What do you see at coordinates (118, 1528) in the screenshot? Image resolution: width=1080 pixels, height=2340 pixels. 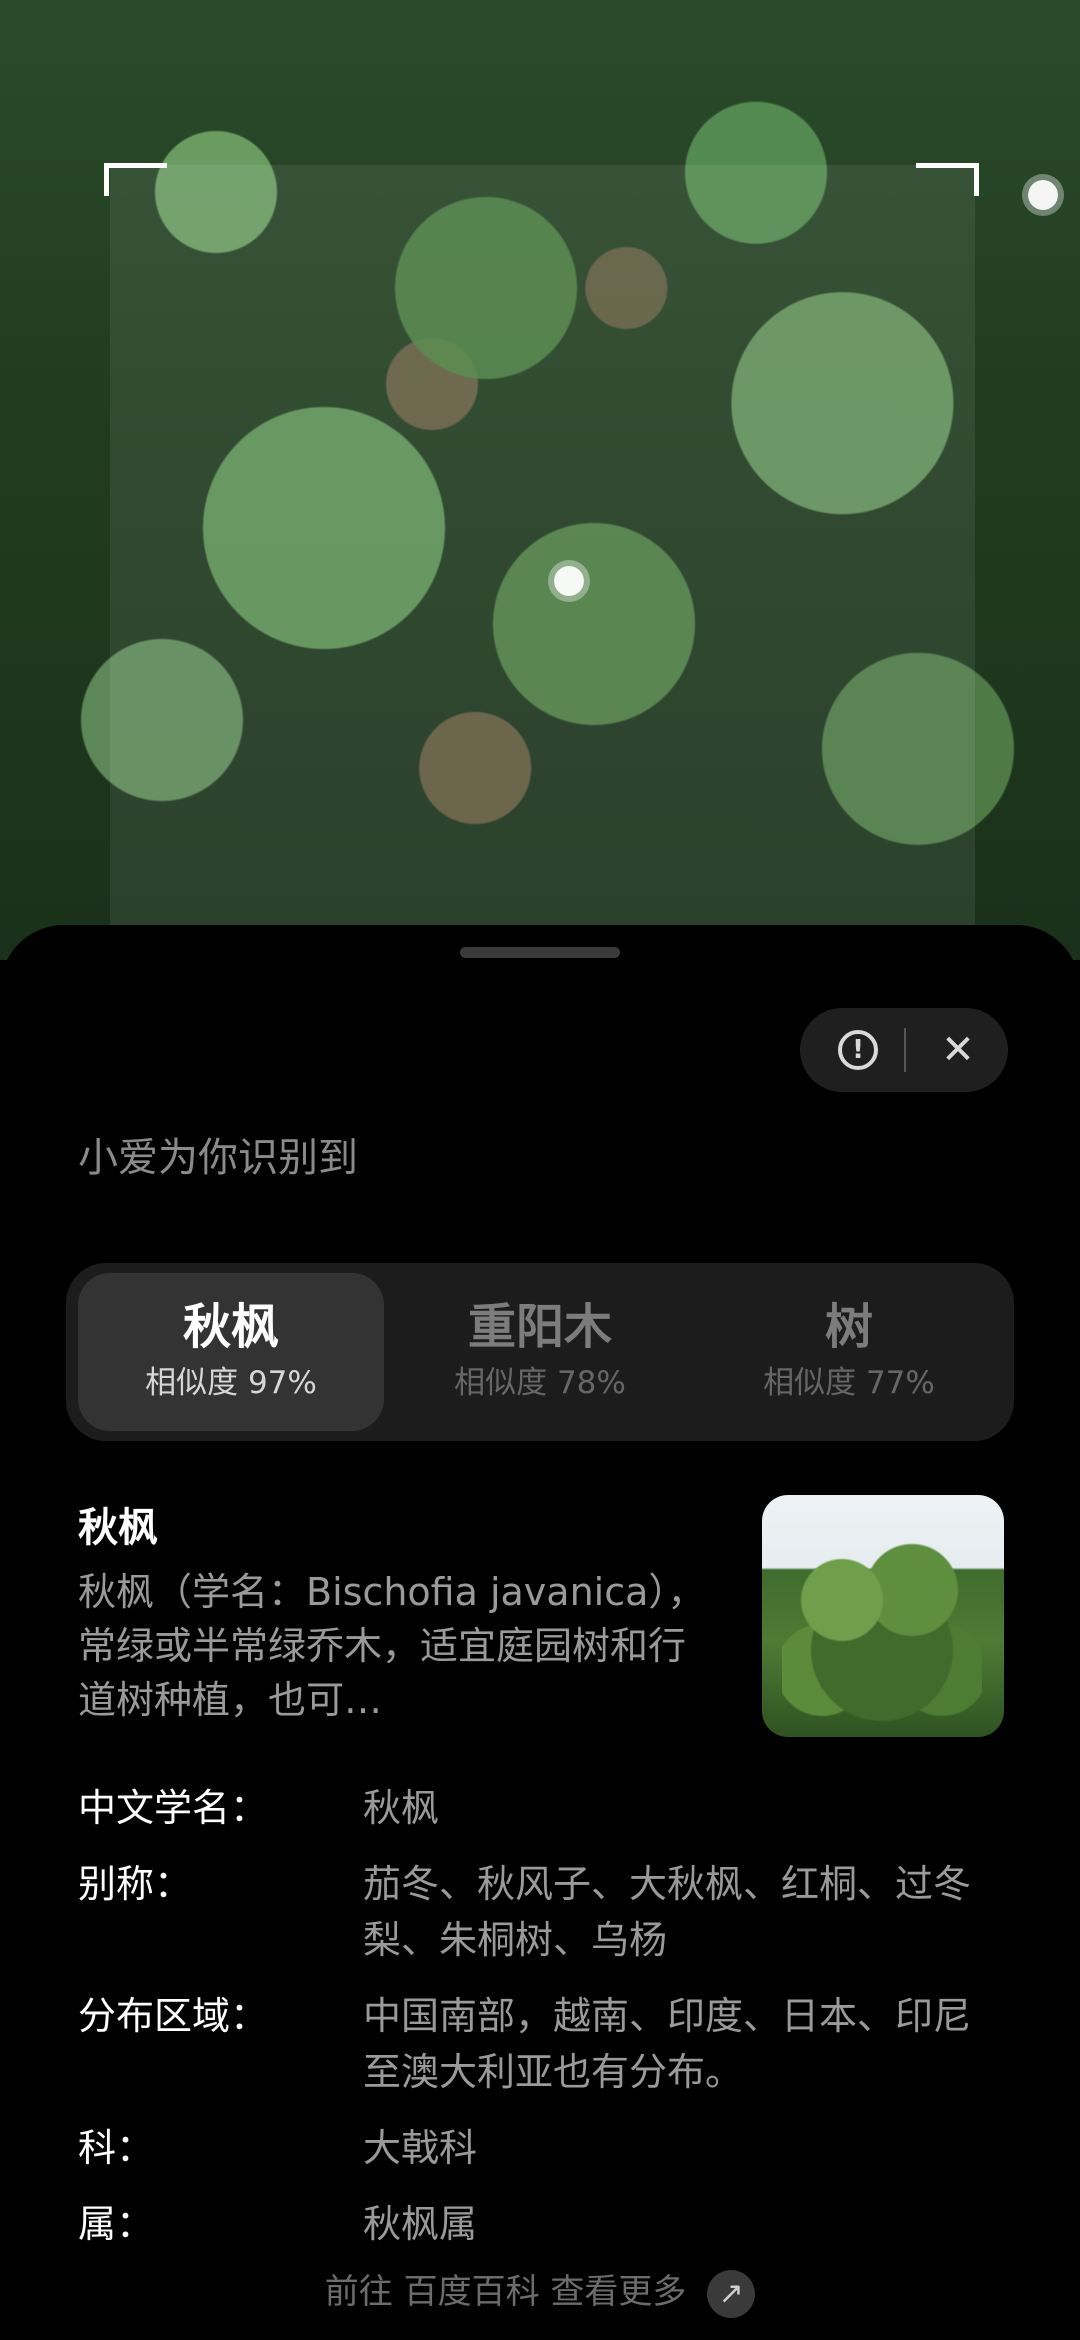 I see `detail-title: 秋枫` at bounding box center [118, 1528].